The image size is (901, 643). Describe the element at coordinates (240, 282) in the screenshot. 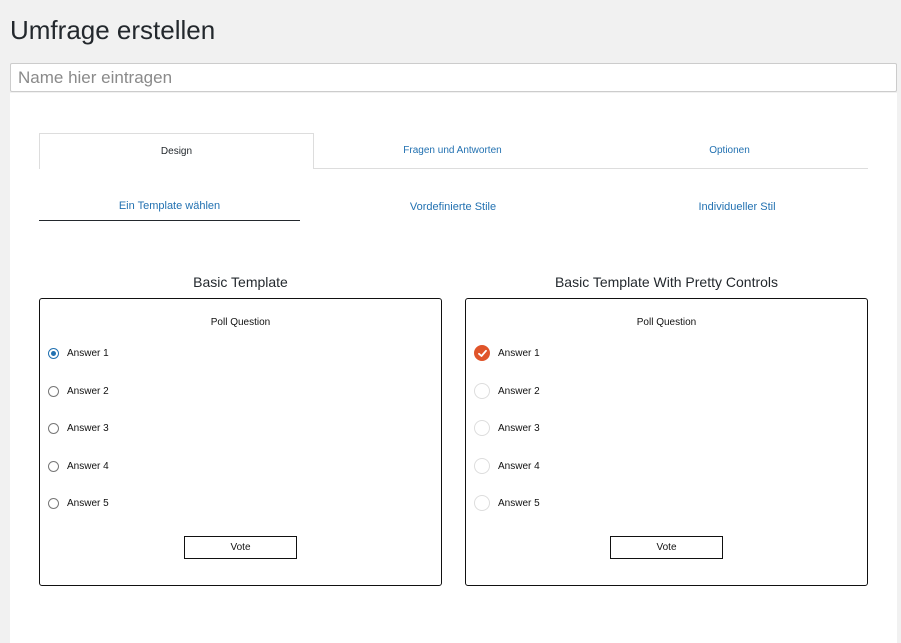

I see `template-title-basic: Basic Template` at that location.